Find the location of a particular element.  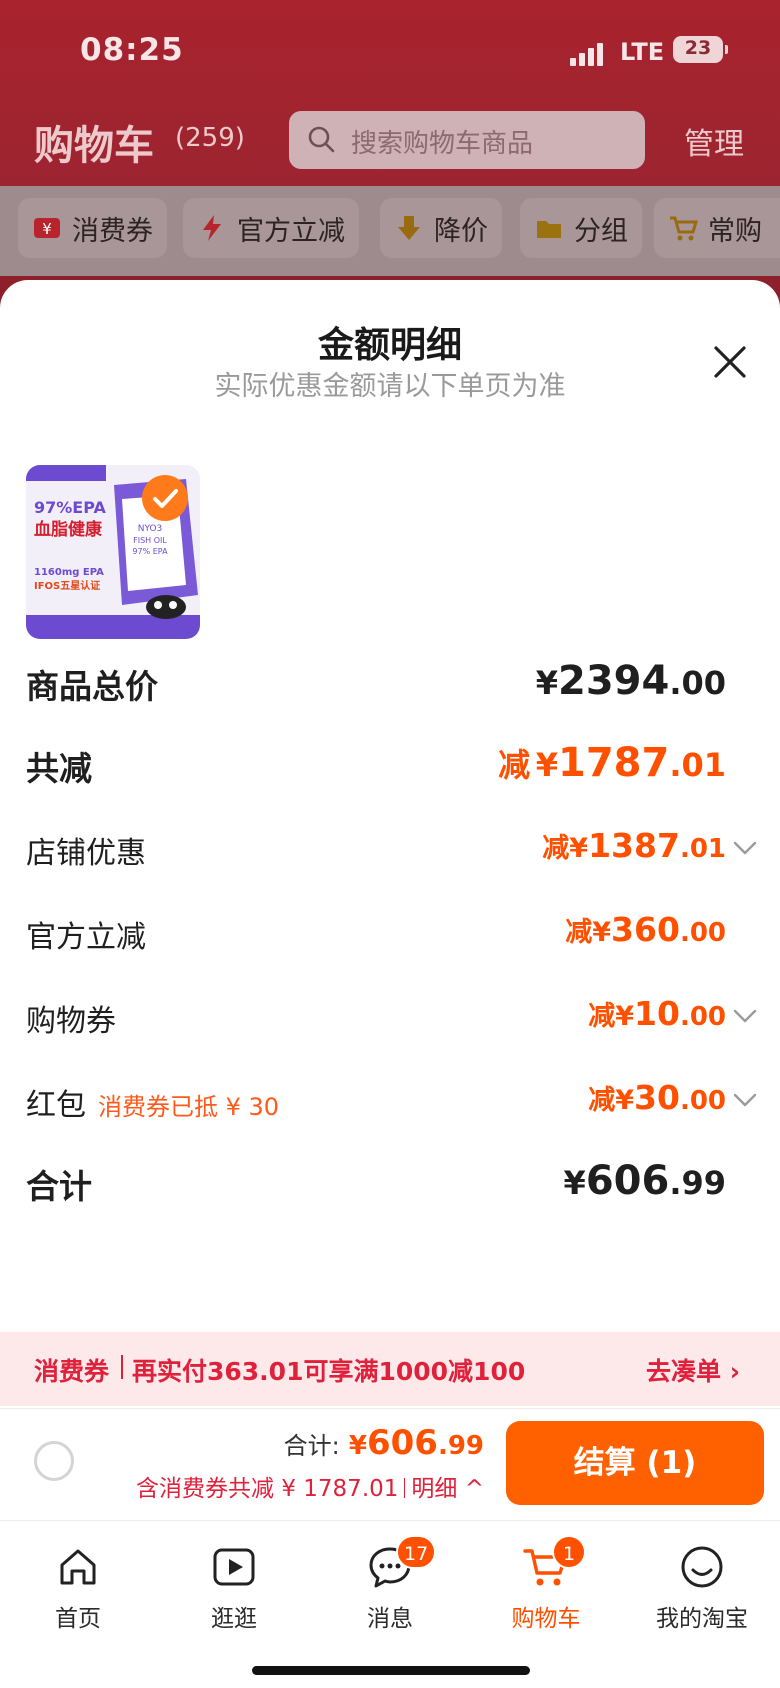

row-amount: 减¥30.00 is located at coordinates (657, 1097).